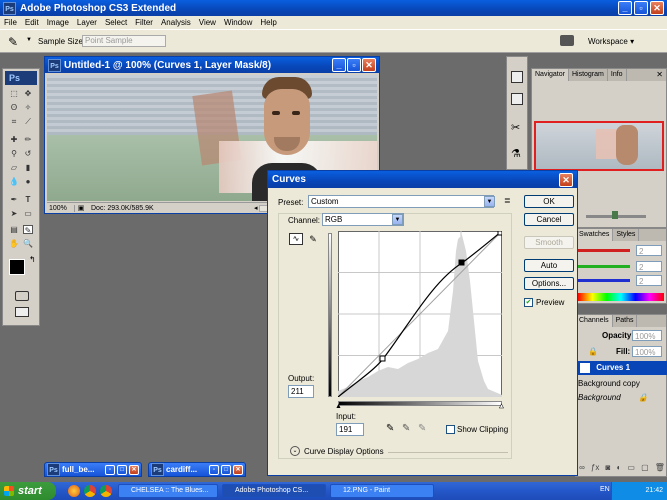  What do you see at coordinates (295, 451) in the screenshot?
I see `expand-options-icon: ⌄` at bounding box center [295, 451].